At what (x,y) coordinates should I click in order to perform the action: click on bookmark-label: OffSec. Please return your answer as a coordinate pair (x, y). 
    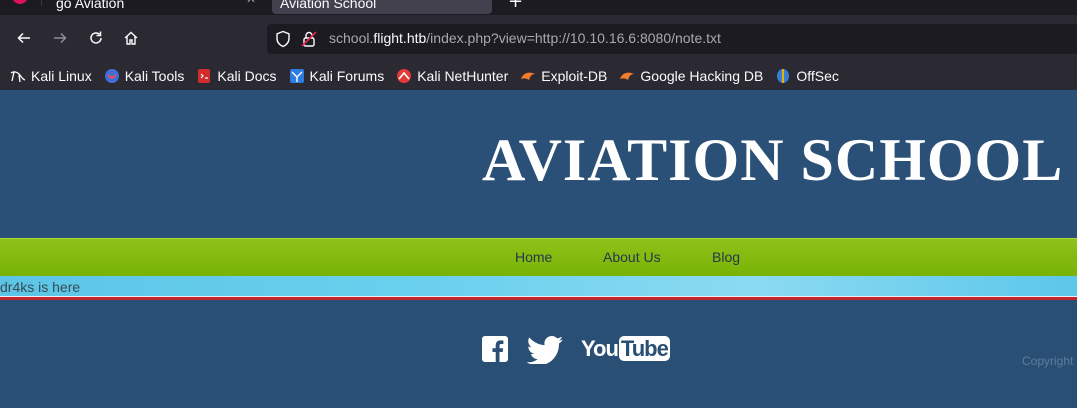
    Looking at the image, I should click on (817, 76).